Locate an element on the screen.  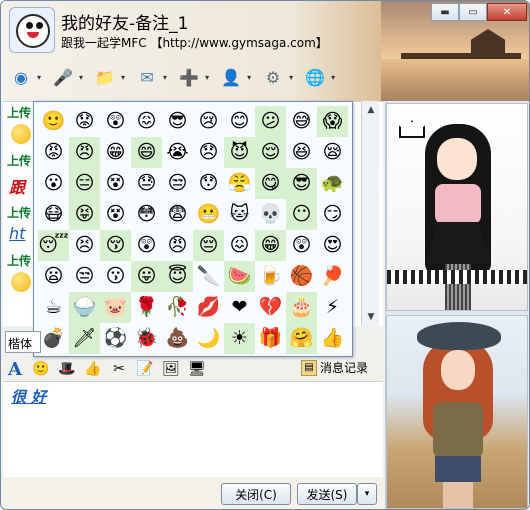
emoji-option: 💣 is located at coordinates (53, 338).